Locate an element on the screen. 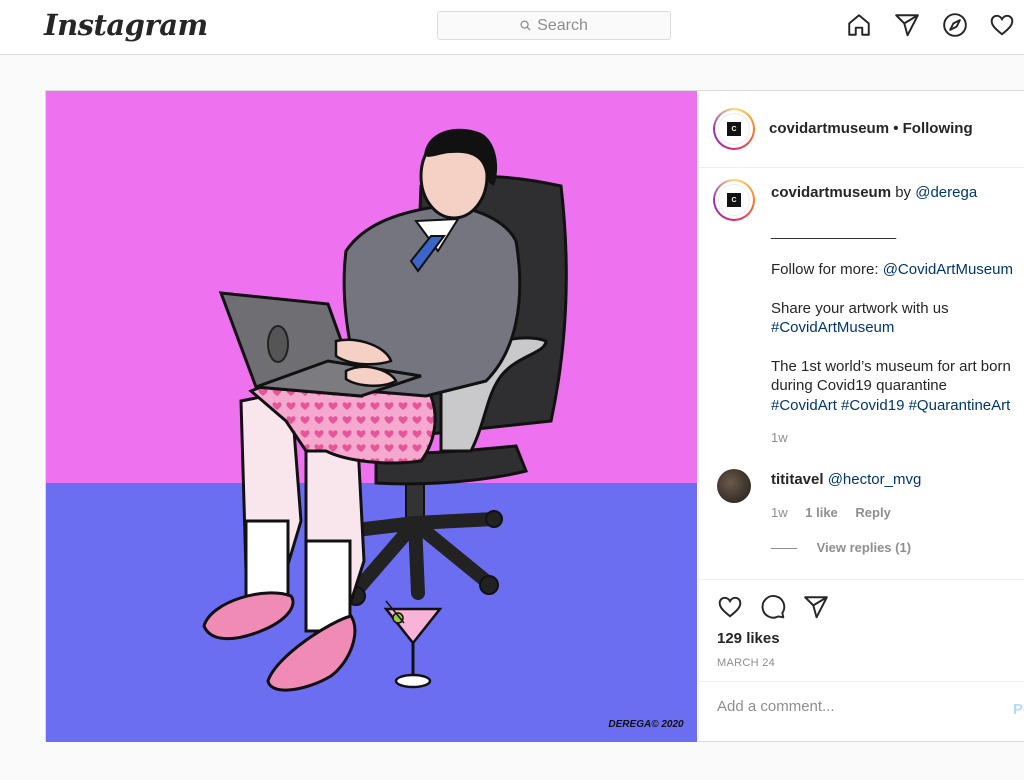  museum-text-2: during Covid19 quarantine is located at coordinates (859, 385).